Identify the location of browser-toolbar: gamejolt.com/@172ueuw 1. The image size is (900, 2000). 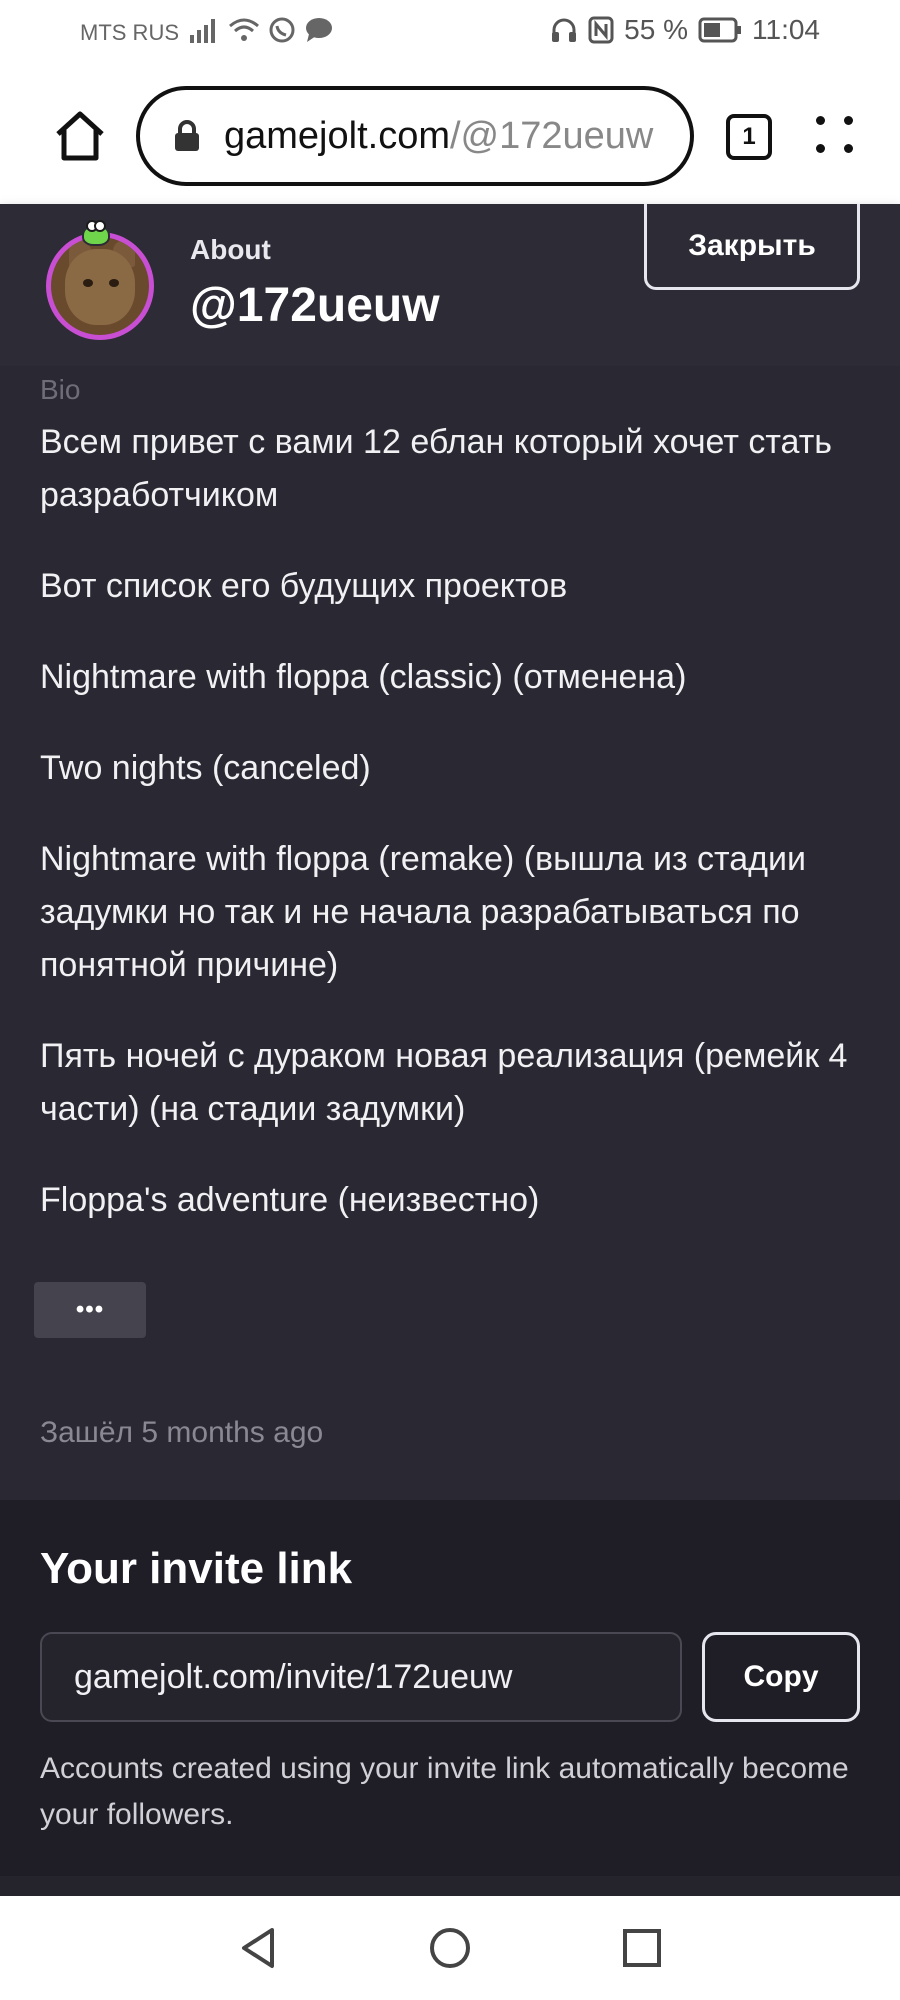
(450, 136).